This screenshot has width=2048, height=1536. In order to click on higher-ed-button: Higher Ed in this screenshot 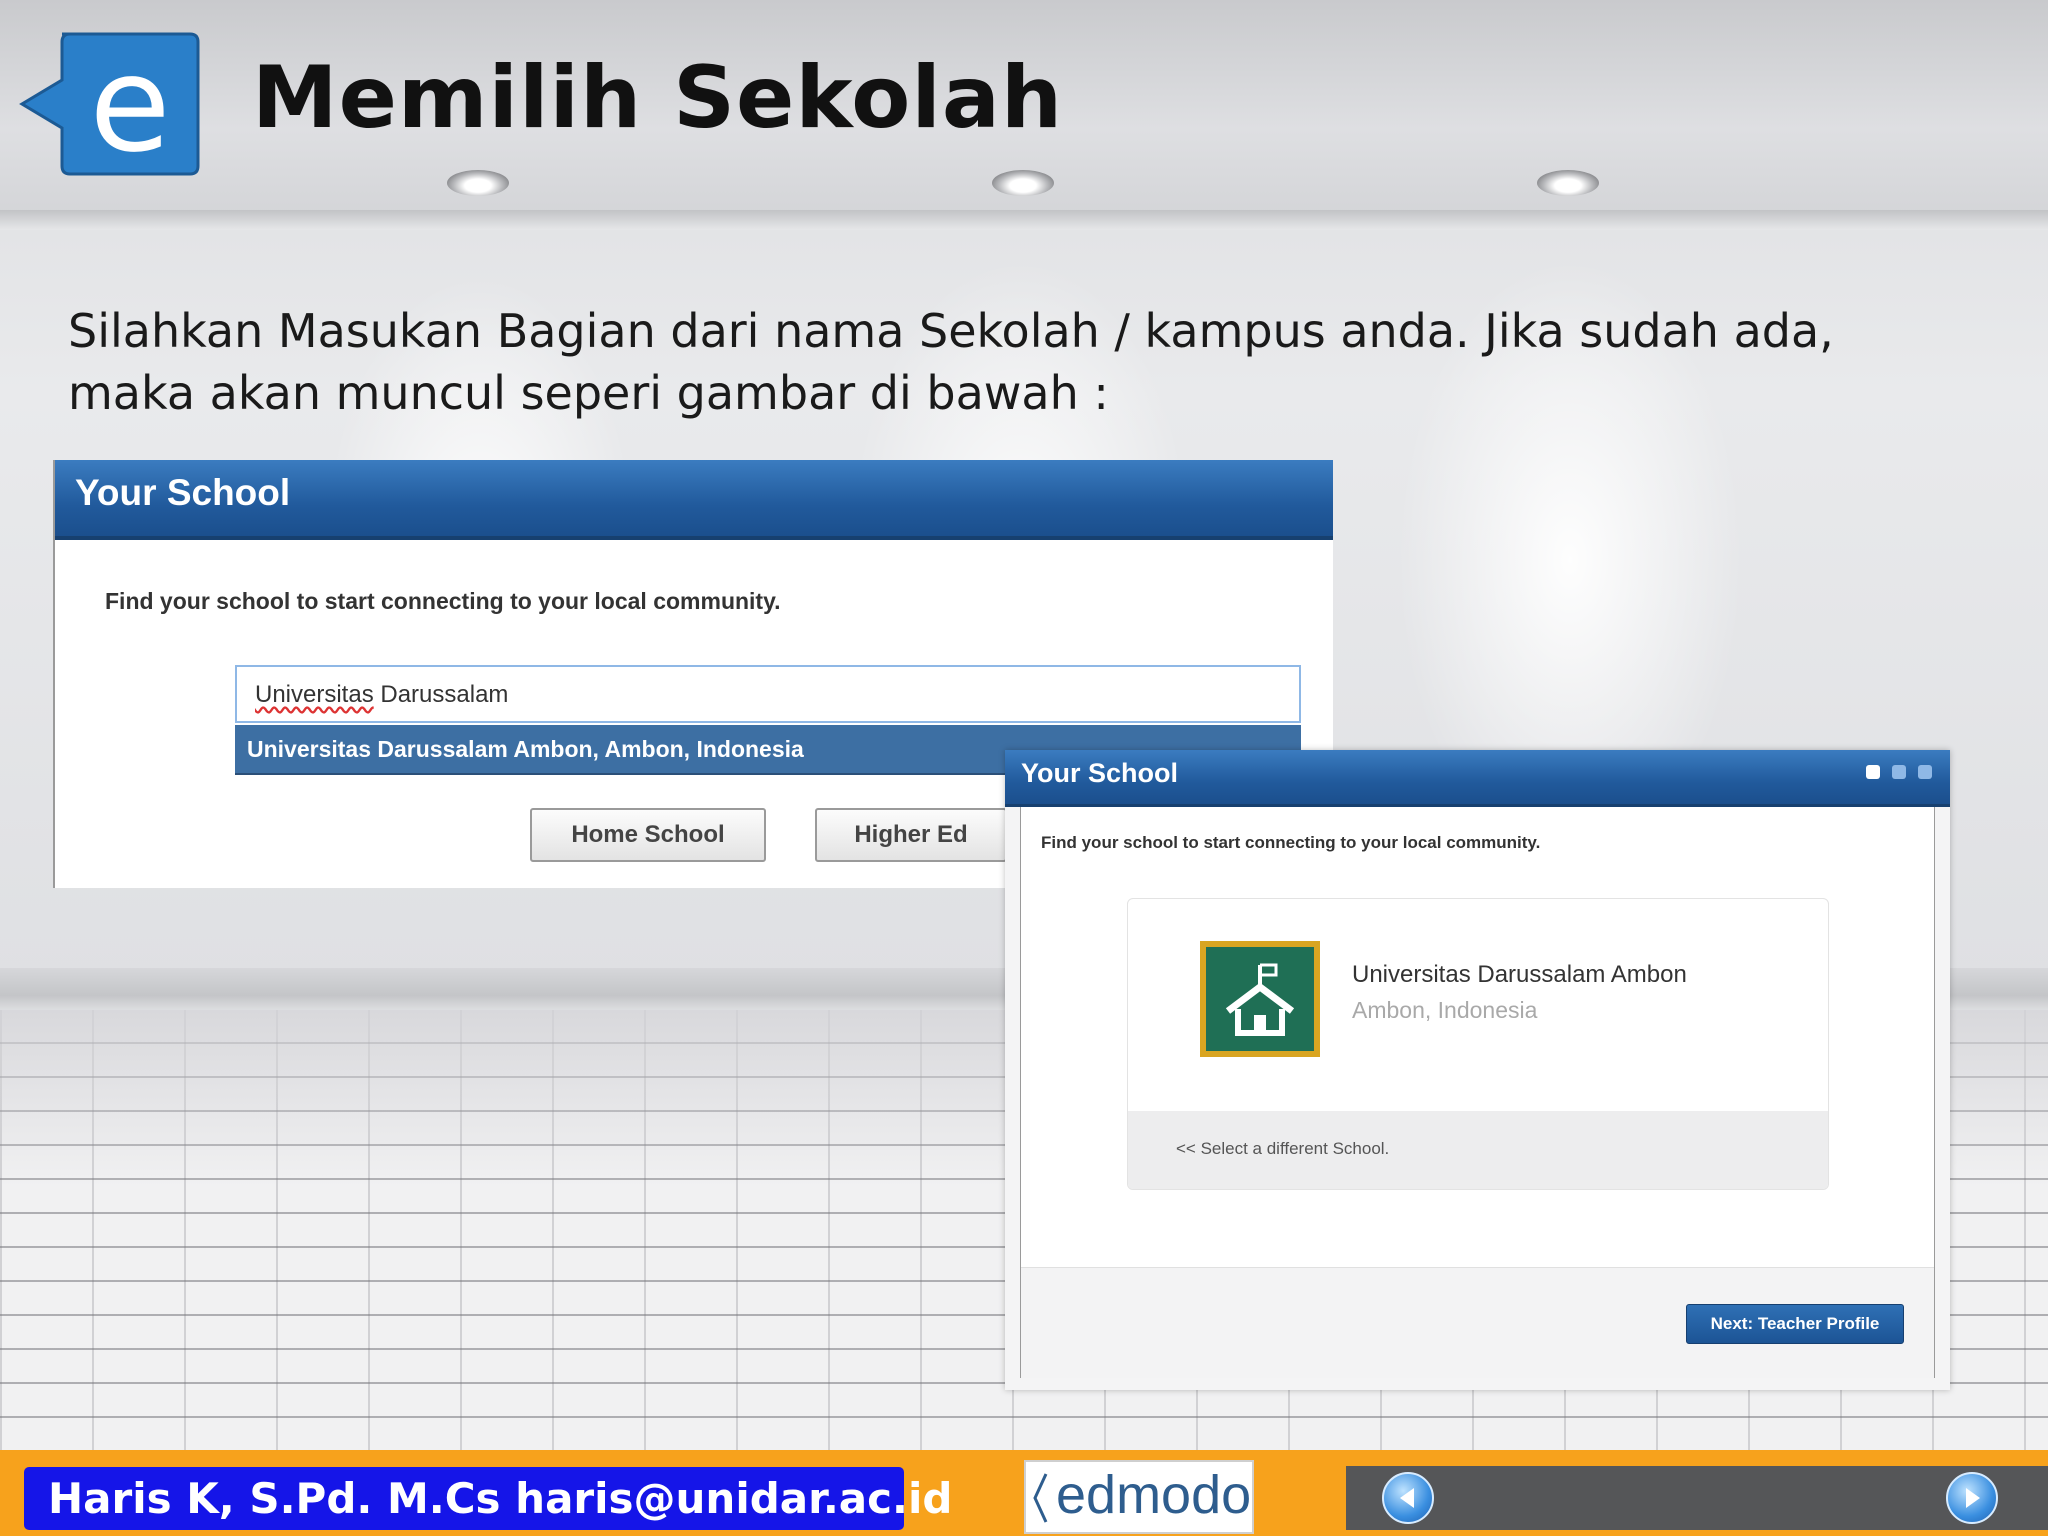, I will do `click(911, 835)`.